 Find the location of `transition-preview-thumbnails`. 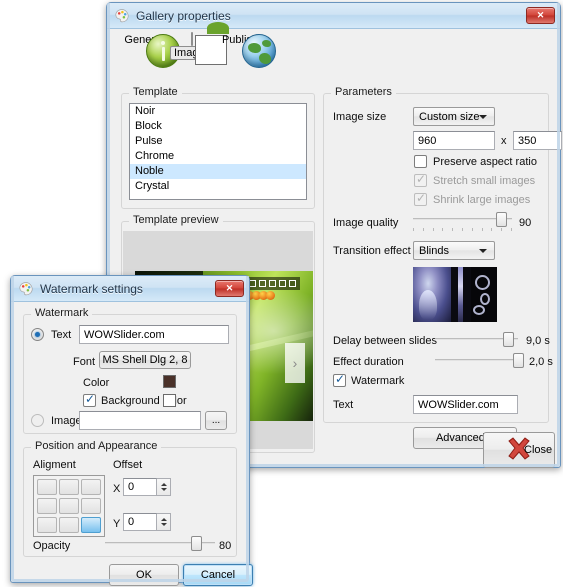

transition-preview-thumbnails is located at coordinates (455, 294).